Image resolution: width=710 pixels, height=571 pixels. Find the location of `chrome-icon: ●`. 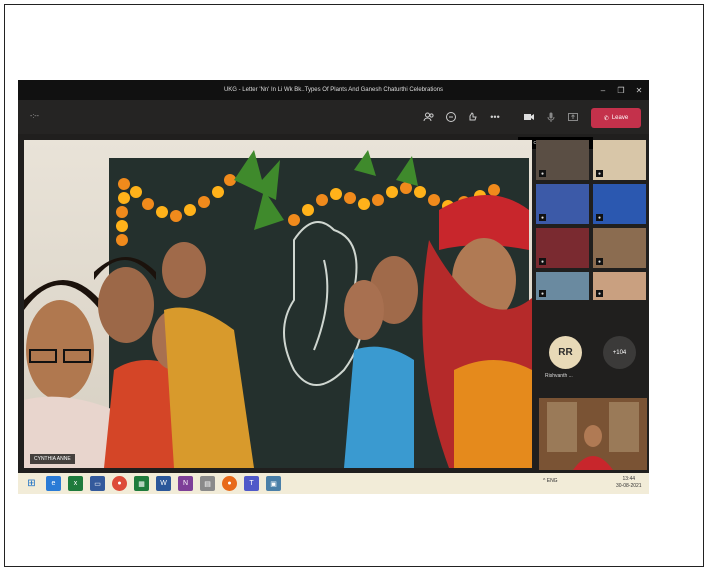

chrome-icon: ● is located at coordinates (119, 483).